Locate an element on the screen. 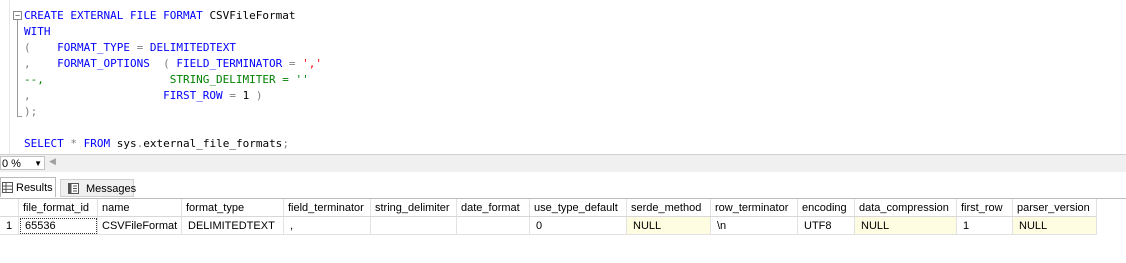 This screenshot has height=263, width=1126. table-cell: 0 is located at coordinates (578, 225).